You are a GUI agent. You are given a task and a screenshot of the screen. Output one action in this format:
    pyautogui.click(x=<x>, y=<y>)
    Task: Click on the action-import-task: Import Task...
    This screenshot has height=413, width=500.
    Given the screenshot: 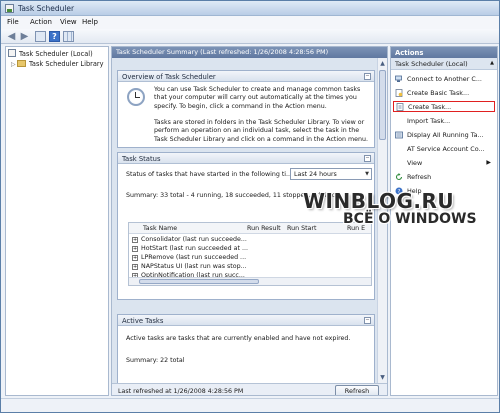 What is the action you would take?
    pyautogui.click(x=444, y=121)
    